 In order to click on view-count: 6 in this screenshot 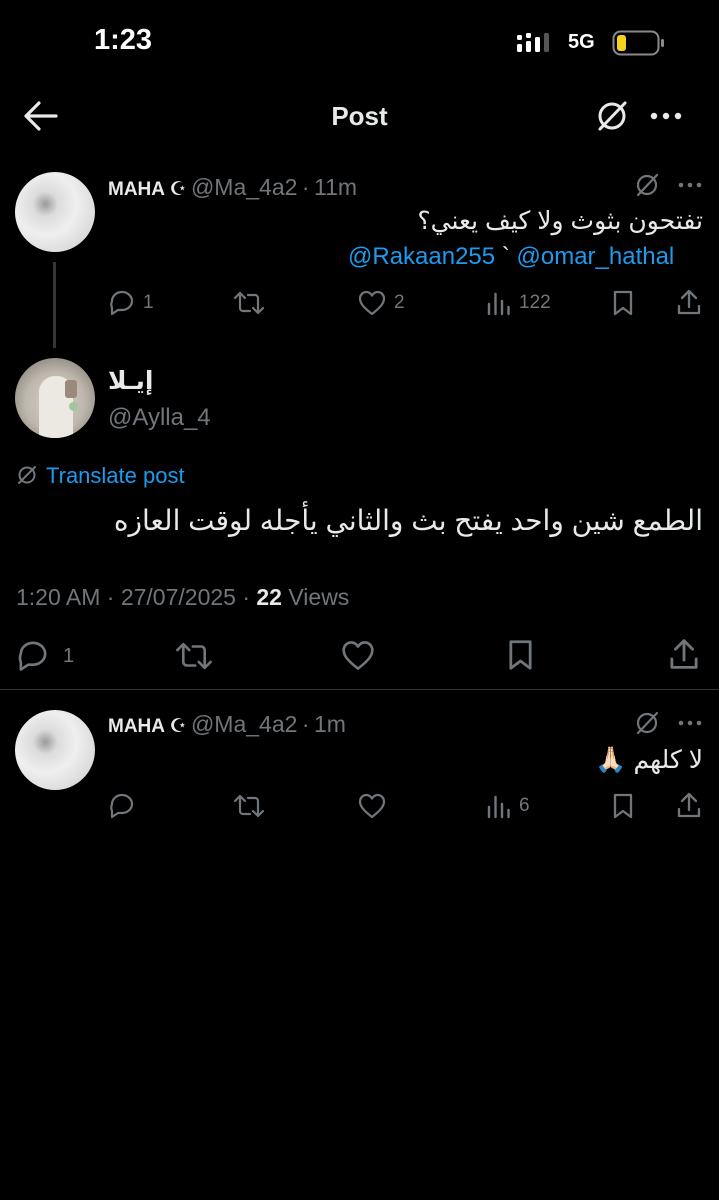, I will do `click(524, 805)`.